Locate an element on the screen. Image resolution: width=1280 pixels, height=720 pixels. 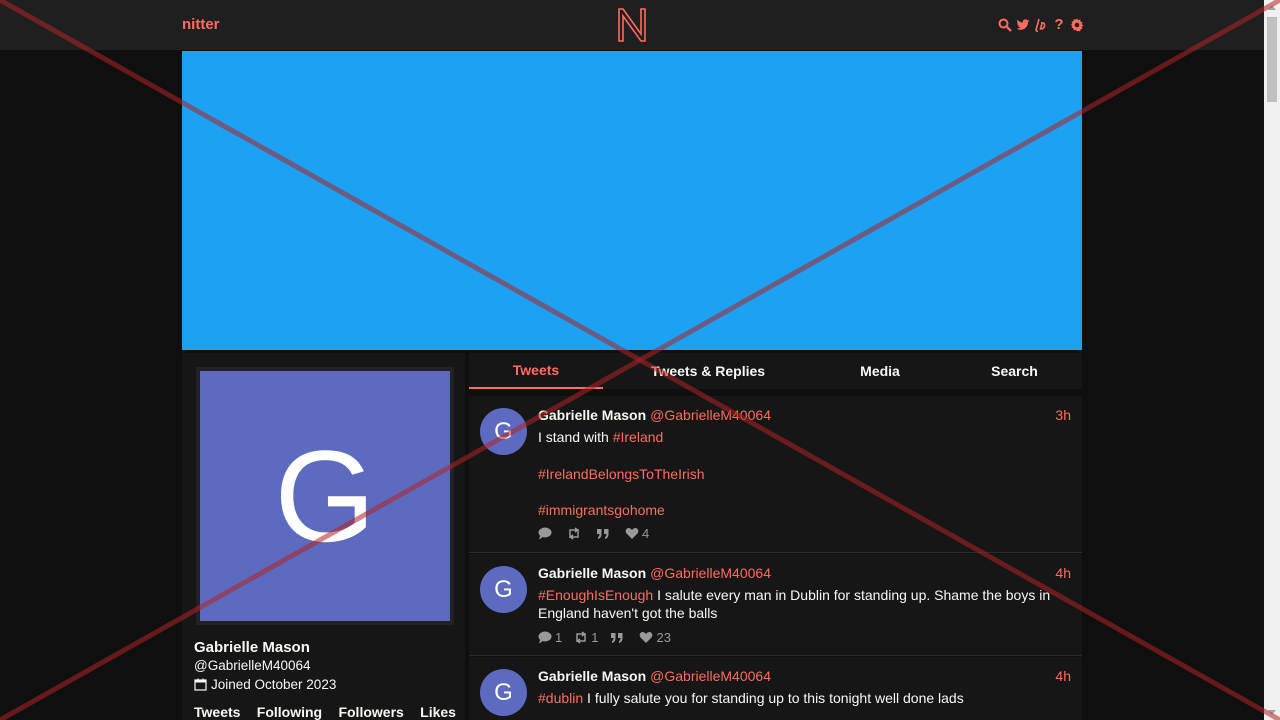
retweet-stat: 1 is located at coordinates (586, 637).